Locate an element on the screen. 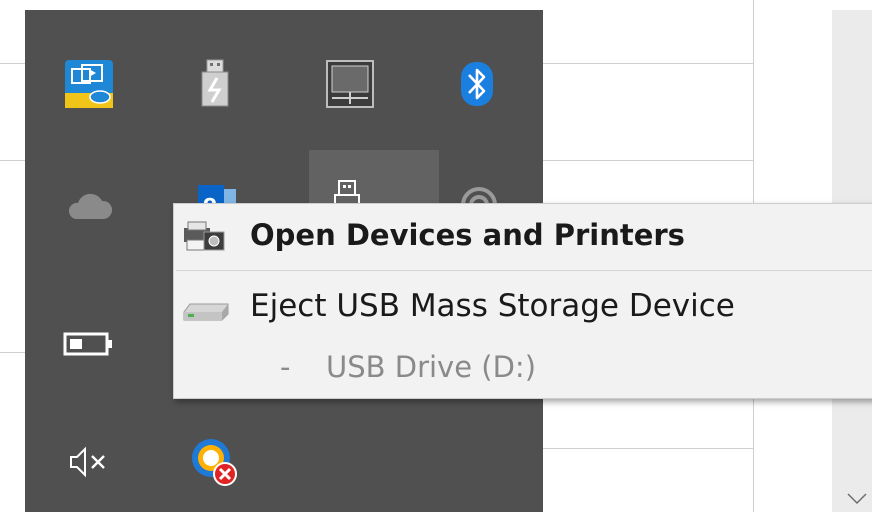  intel-graphics-icon is located at coordinates (89, 84).